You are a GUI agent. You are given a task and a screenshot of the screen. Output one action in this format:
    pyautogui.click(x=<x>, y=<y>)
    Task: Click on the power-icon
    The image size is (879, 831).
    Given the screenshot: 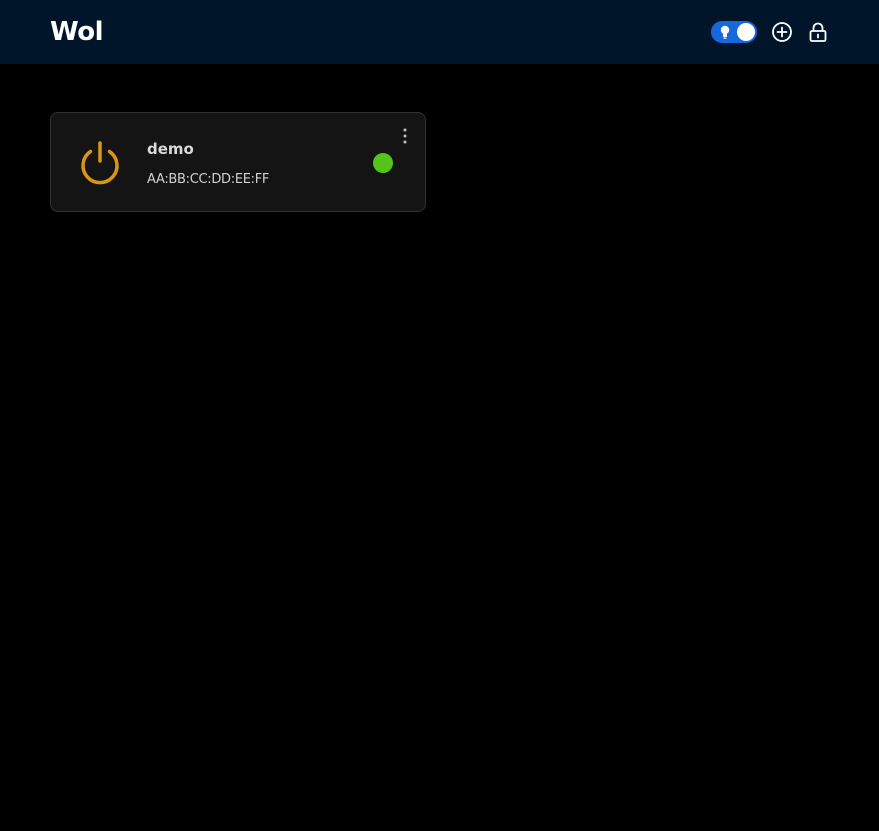 What is the action you would take?
    pyautogui.click(x=100, y=164)
    